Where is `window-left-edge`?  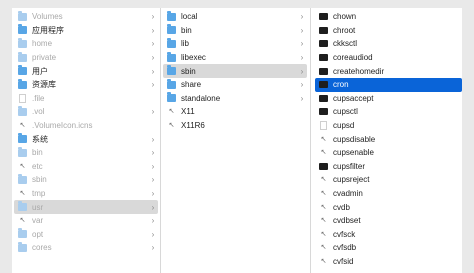
window-left-edge is located at coordinates (6, 136).